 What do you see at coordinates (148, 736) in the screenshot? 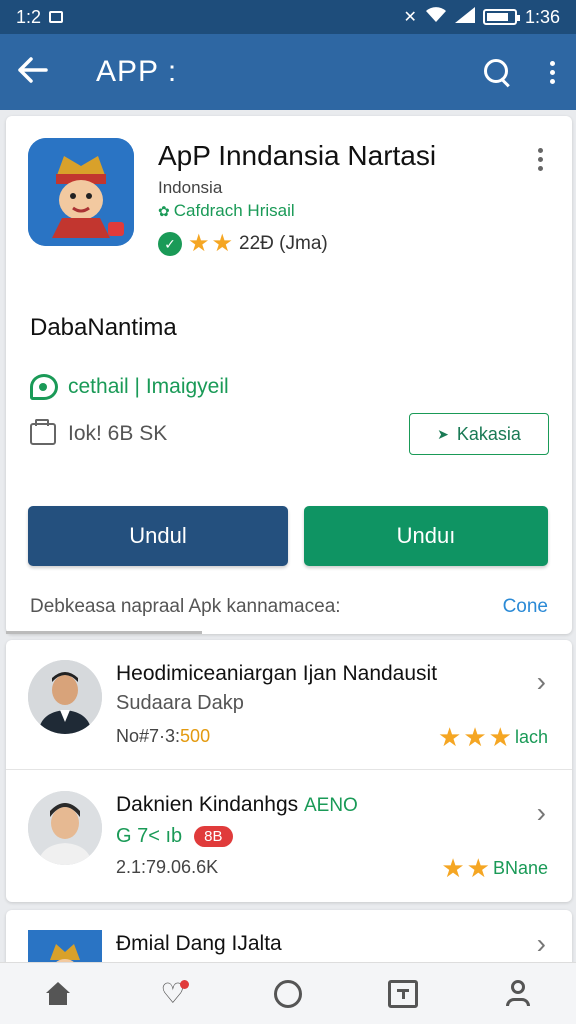
I see `list-item-meta-prefix: No#7·3:` at bounding box center [148, 736].